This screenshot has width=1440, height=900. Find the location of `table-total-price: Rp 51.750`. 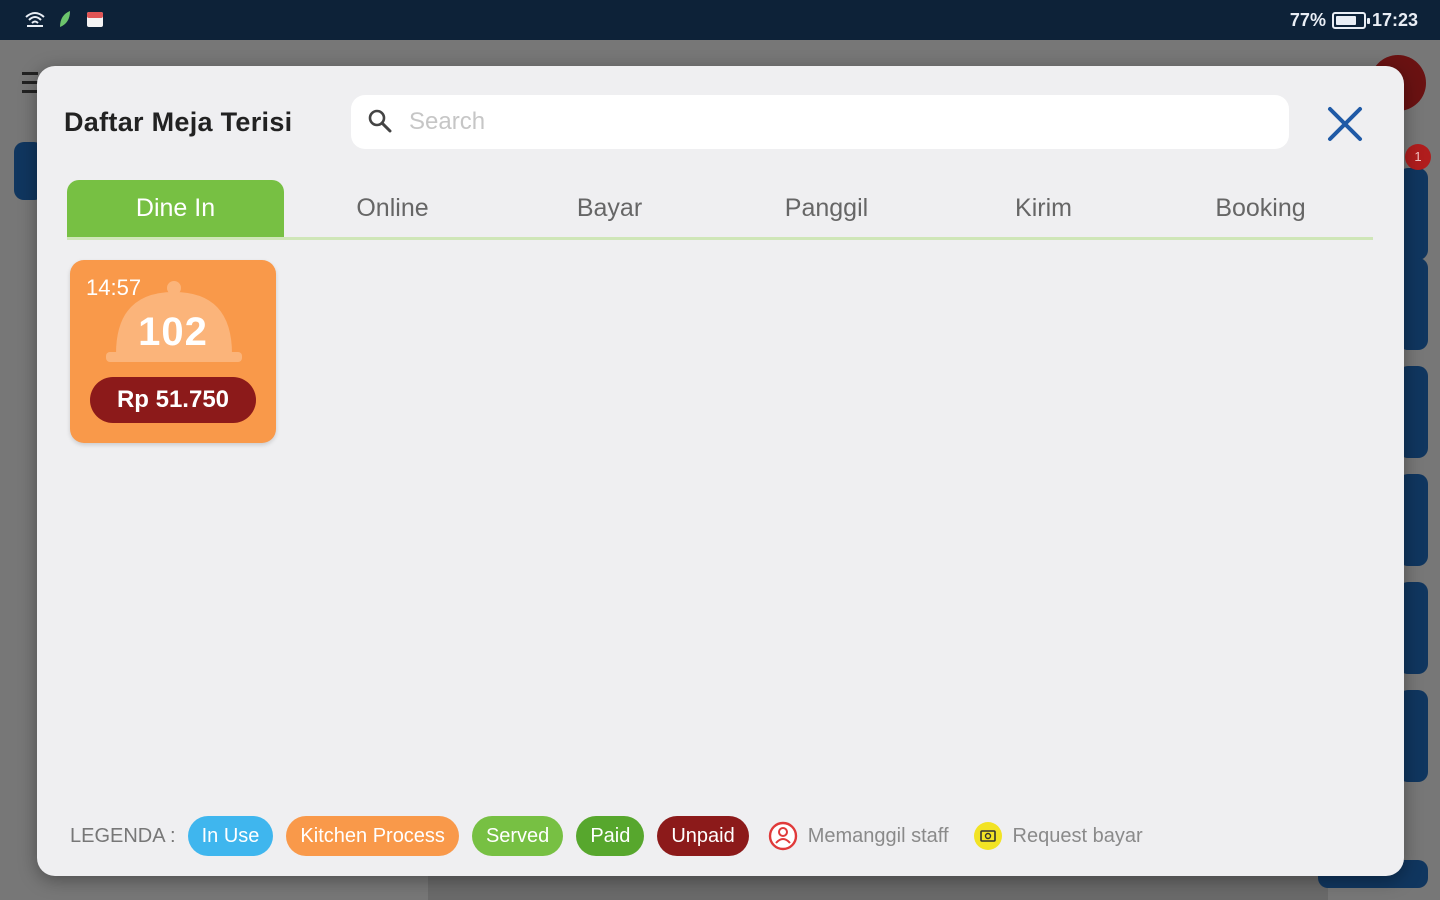

table-total-price: Rp 51.750 is located at coordinates (173, 400).